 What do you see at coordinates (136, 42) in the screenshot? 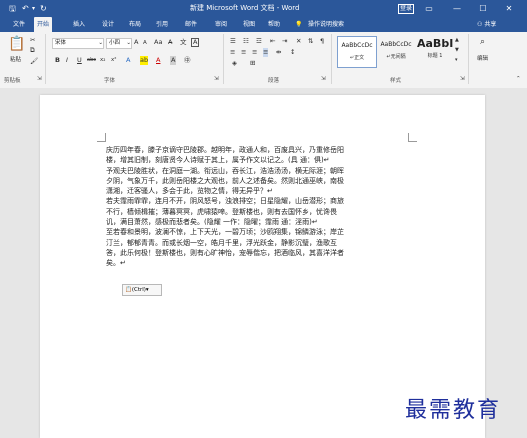
I see `grow-font-icon: A` at bounding box center [136, 42].